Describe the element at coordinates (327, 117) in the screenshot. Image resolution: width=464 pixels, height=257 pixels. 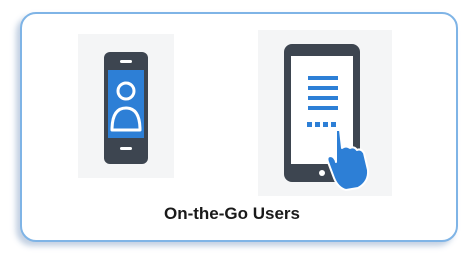
I see `tablet-touch-icon` at that location.